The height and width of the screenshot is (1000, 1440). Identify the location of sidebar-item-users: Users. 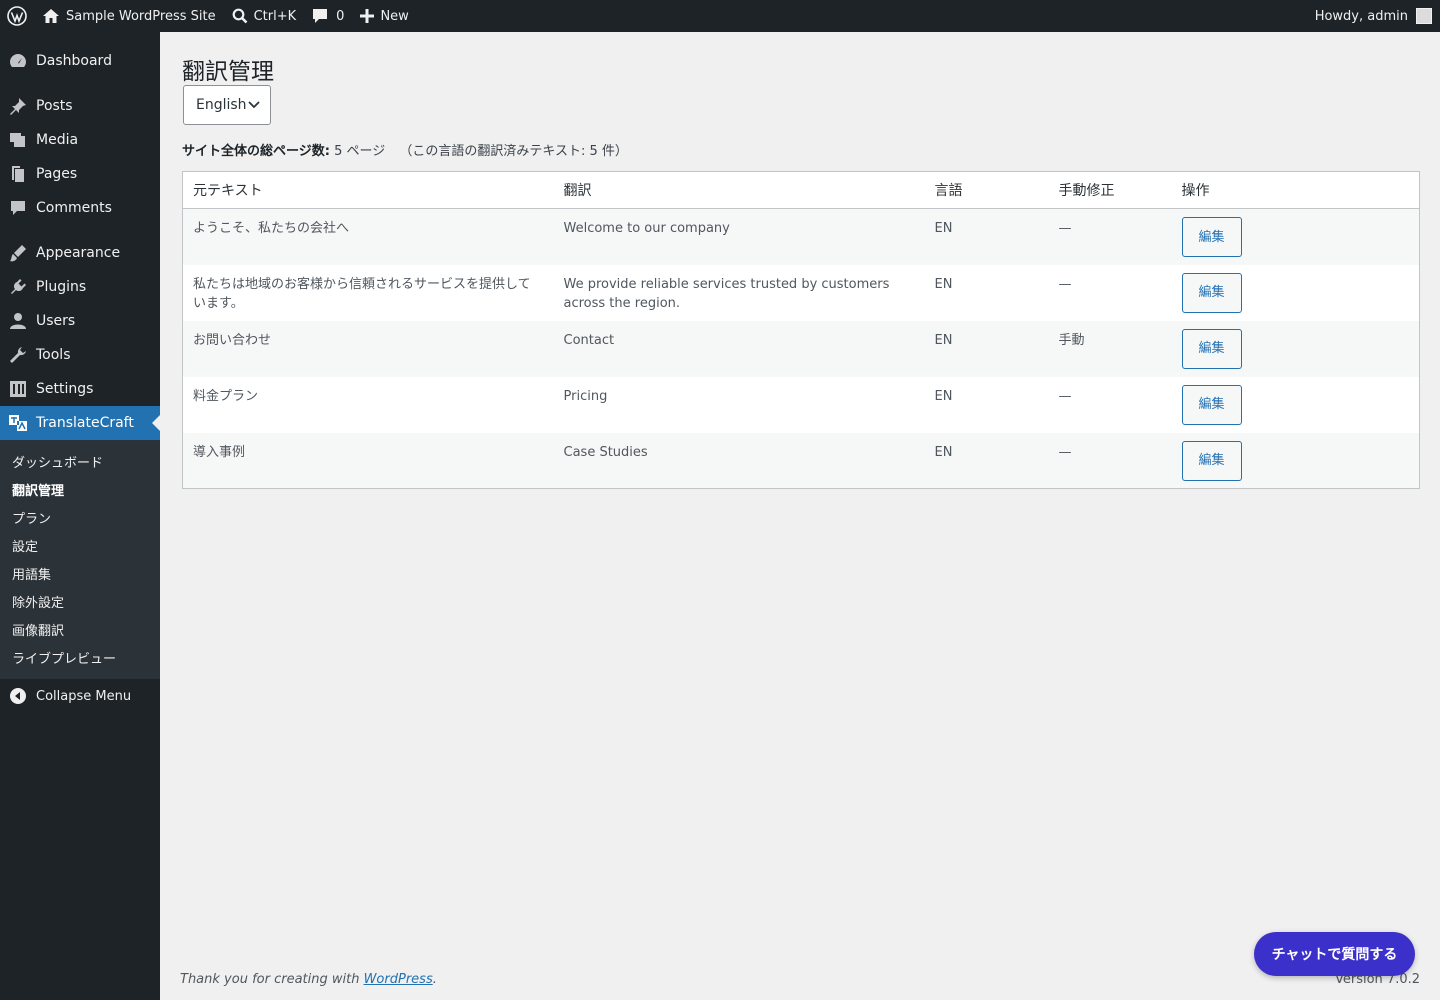
(80, 321).